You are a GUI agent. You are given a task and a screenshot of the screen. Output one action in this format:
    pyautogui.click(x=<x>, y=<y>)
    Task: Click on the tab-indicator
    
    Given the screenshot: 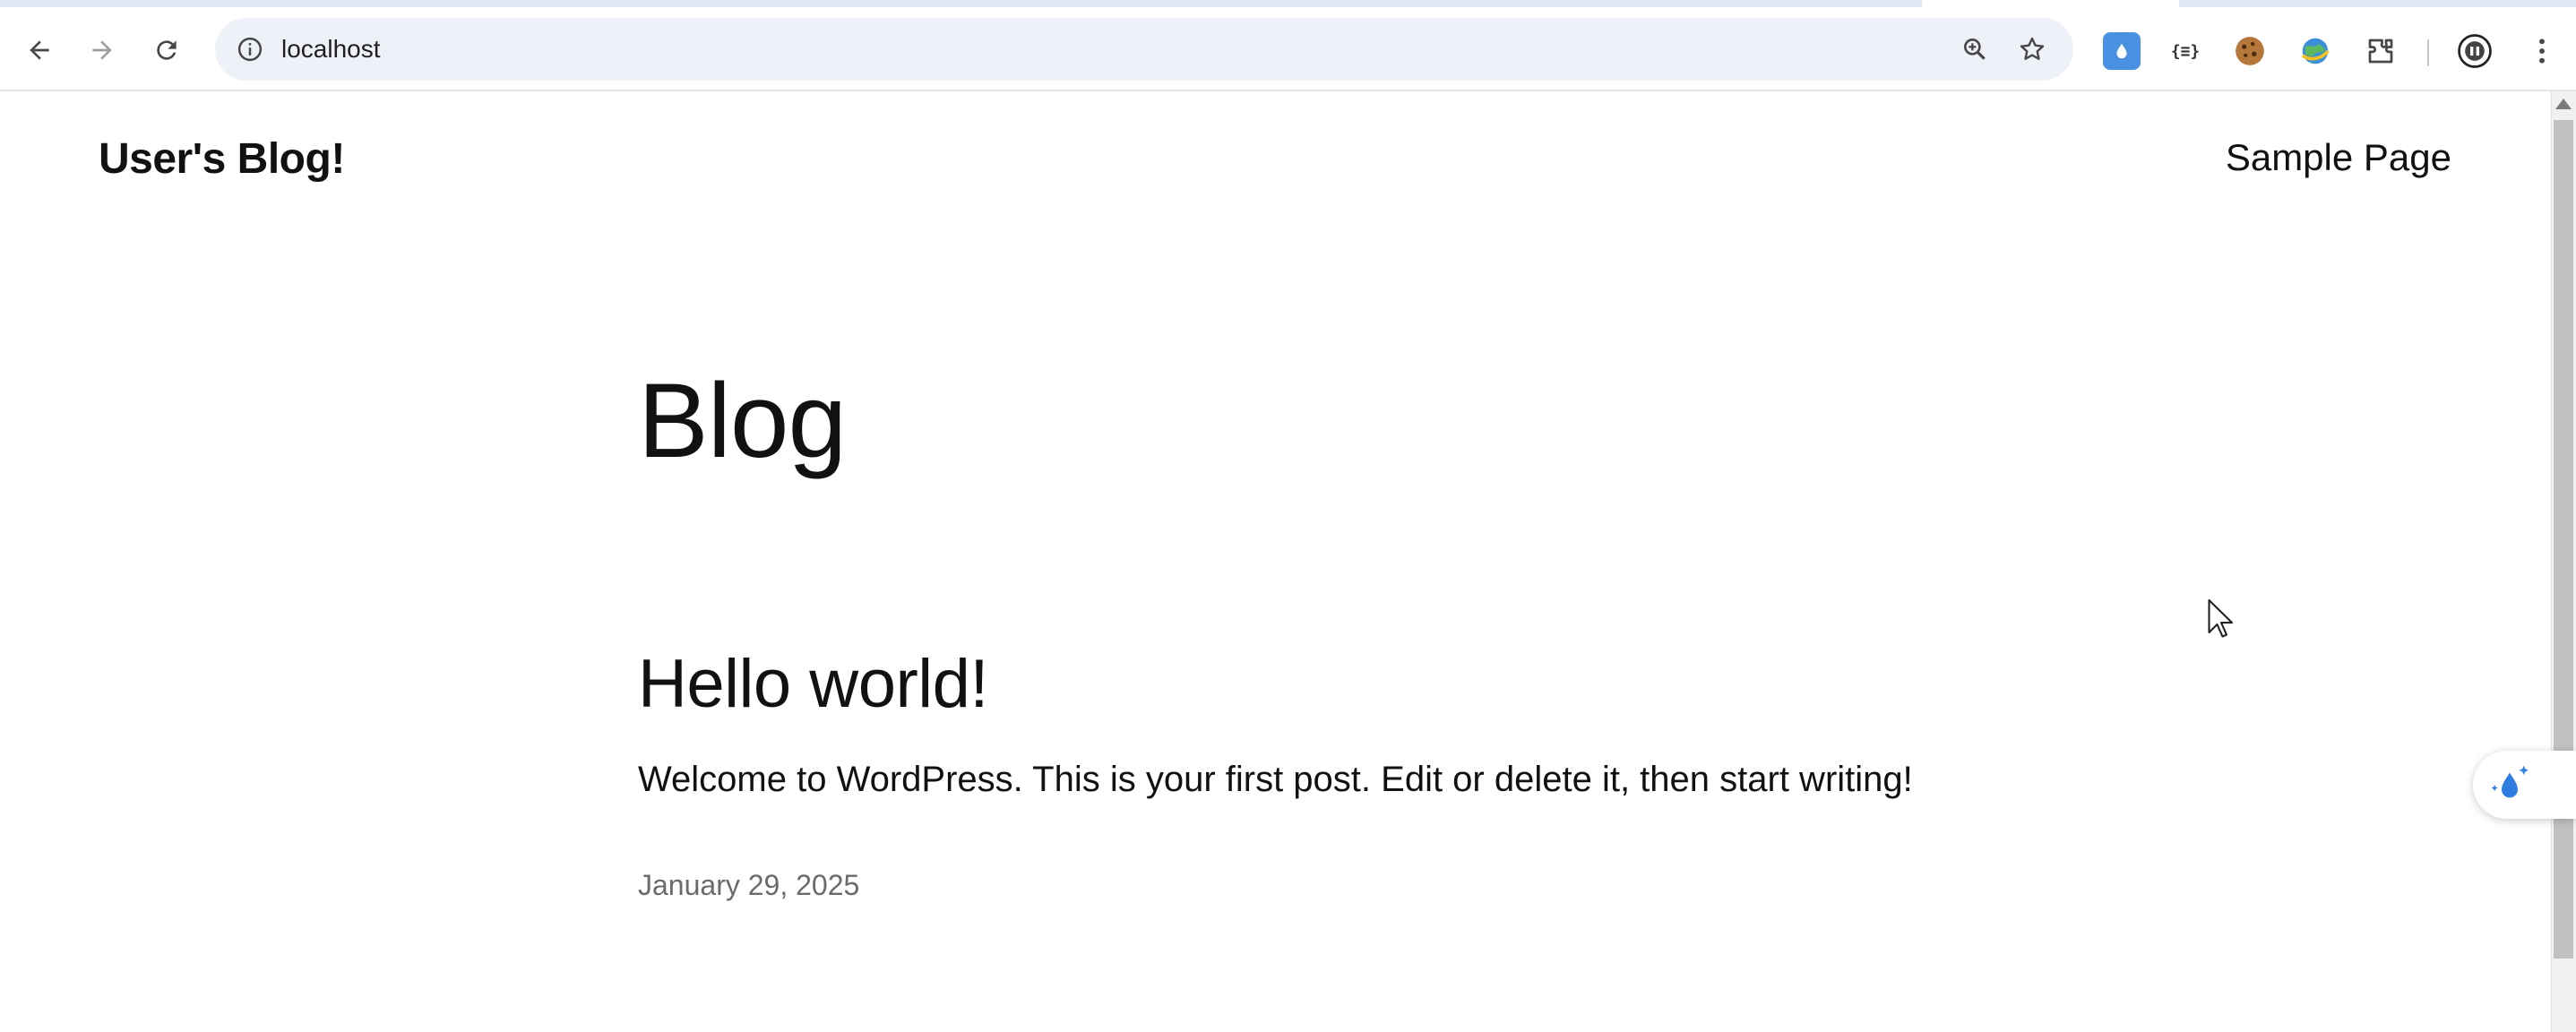 What is the action you would take?
    pyautogui.click(x=2377, y=3)
    